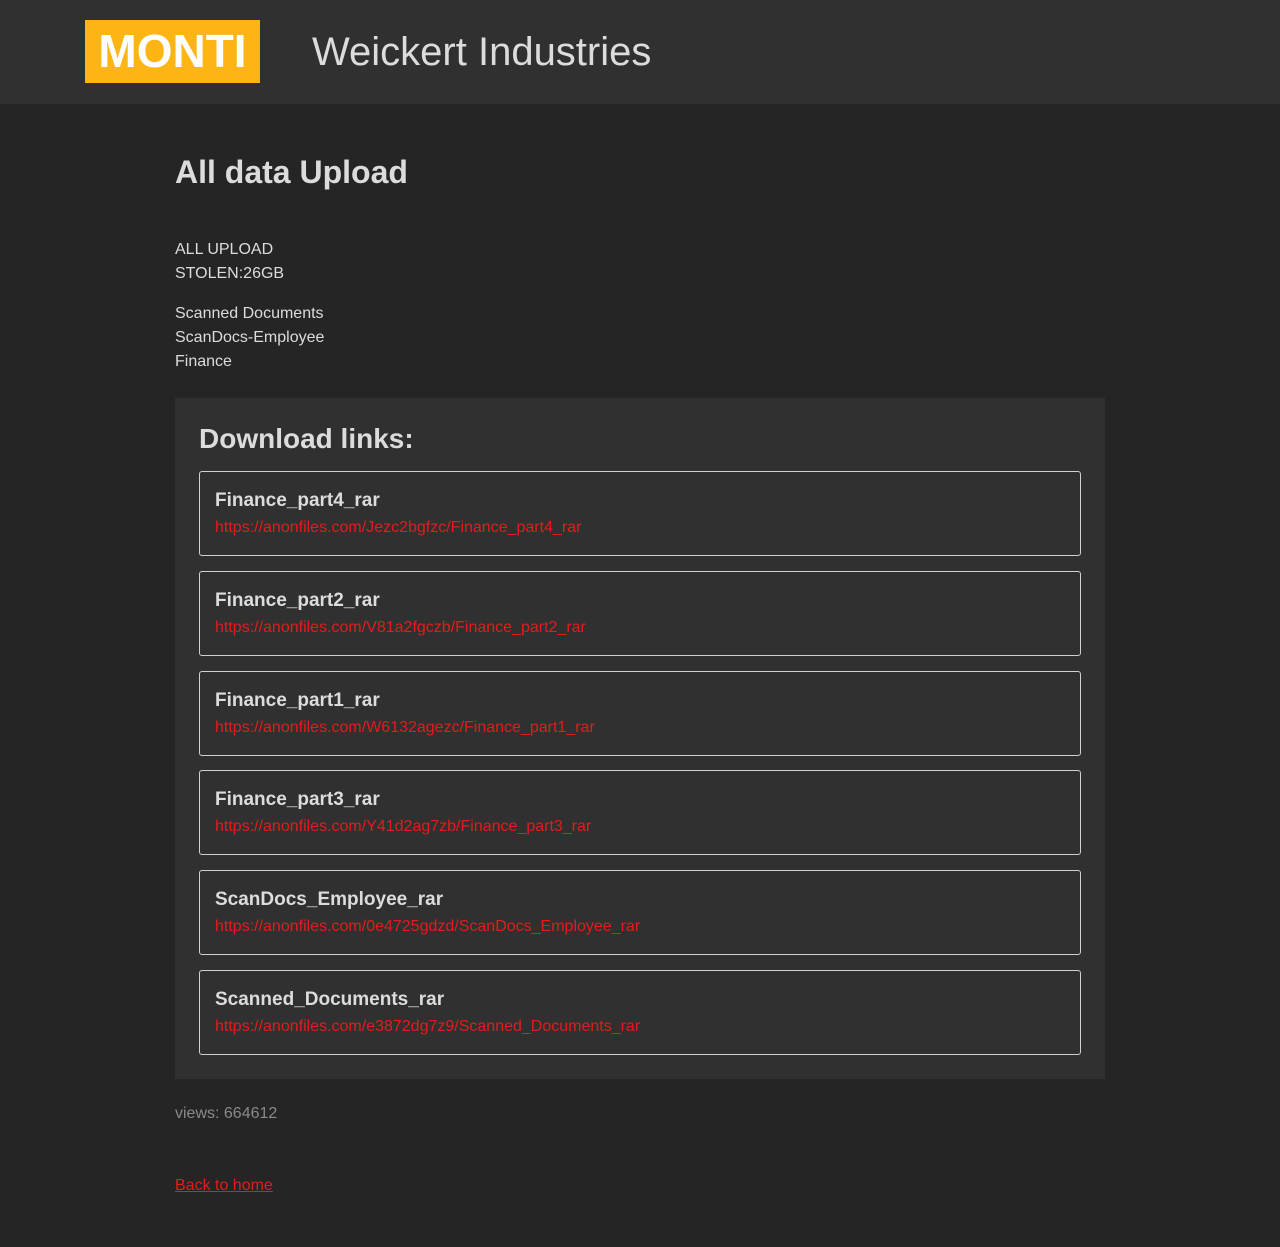  Describe the element at coordinates (230, 273) in the screenshot. I see `stolen-size: STOLEN:26GB` at that location.